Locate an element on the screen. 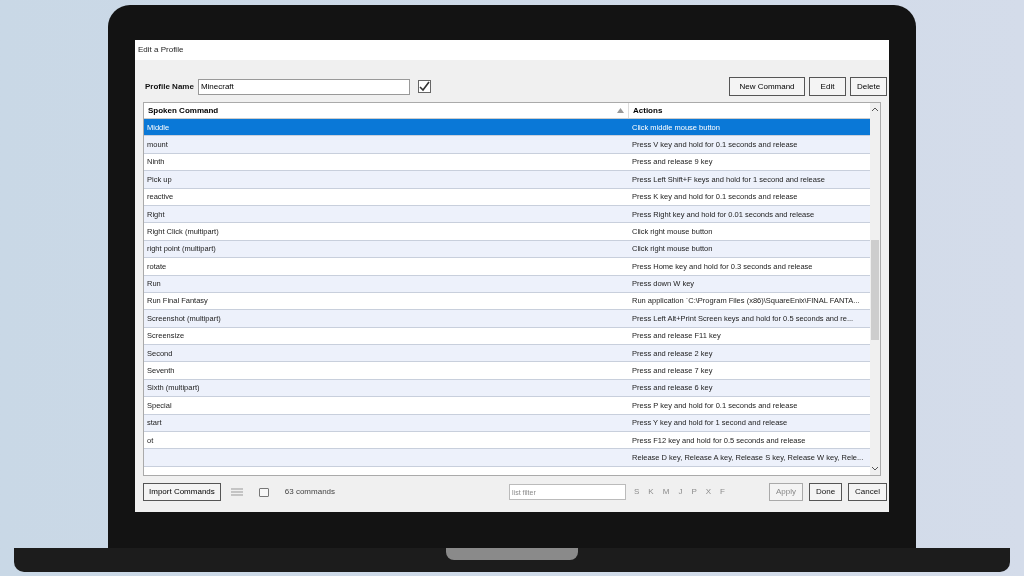 The width and height of the screenshot is (1024, 576). check-icon is located at coordinates (424, 86).